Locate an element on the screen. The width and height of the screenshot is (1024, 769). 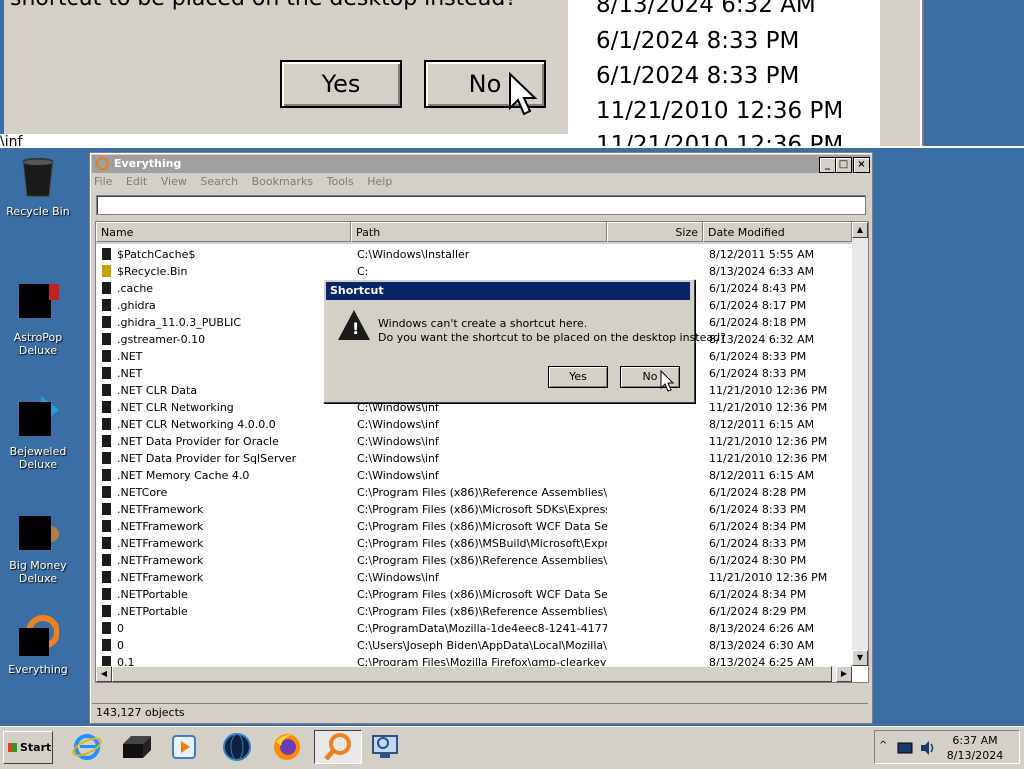
maximize-button: □ is located at coordinates (843, 165).